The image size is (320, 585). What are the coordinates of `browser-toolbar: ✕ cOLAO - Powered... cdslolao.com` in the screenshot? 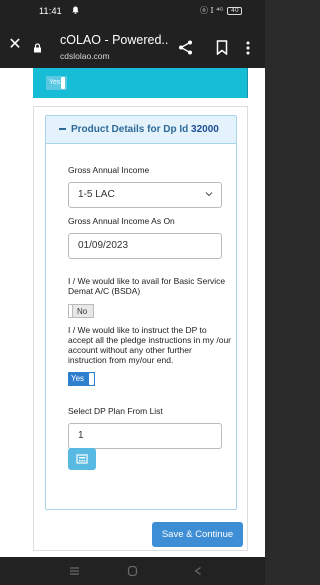 It's located at (132, 45).